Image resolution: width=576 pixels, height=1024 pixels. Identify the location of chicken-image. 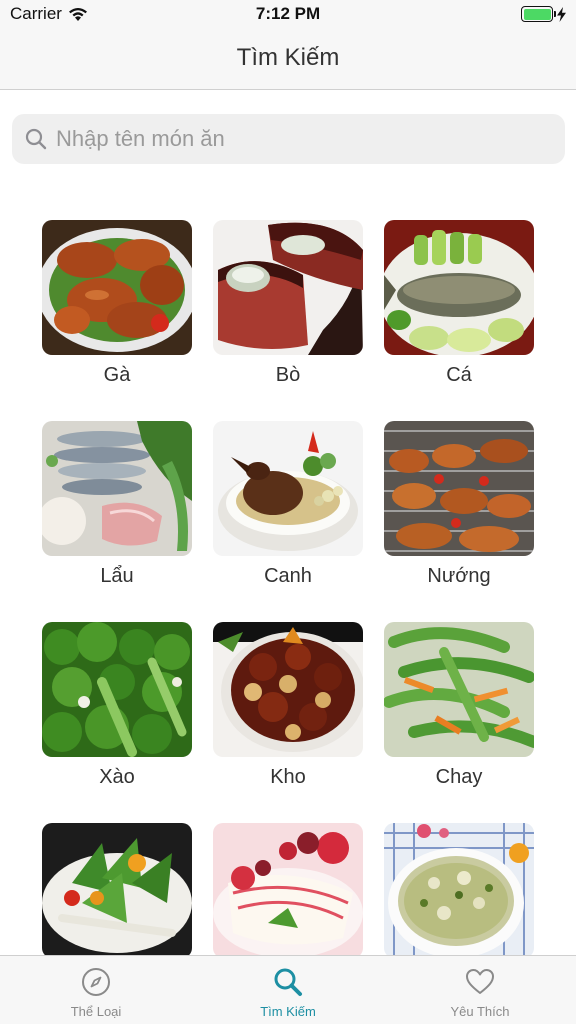
(117, 287).